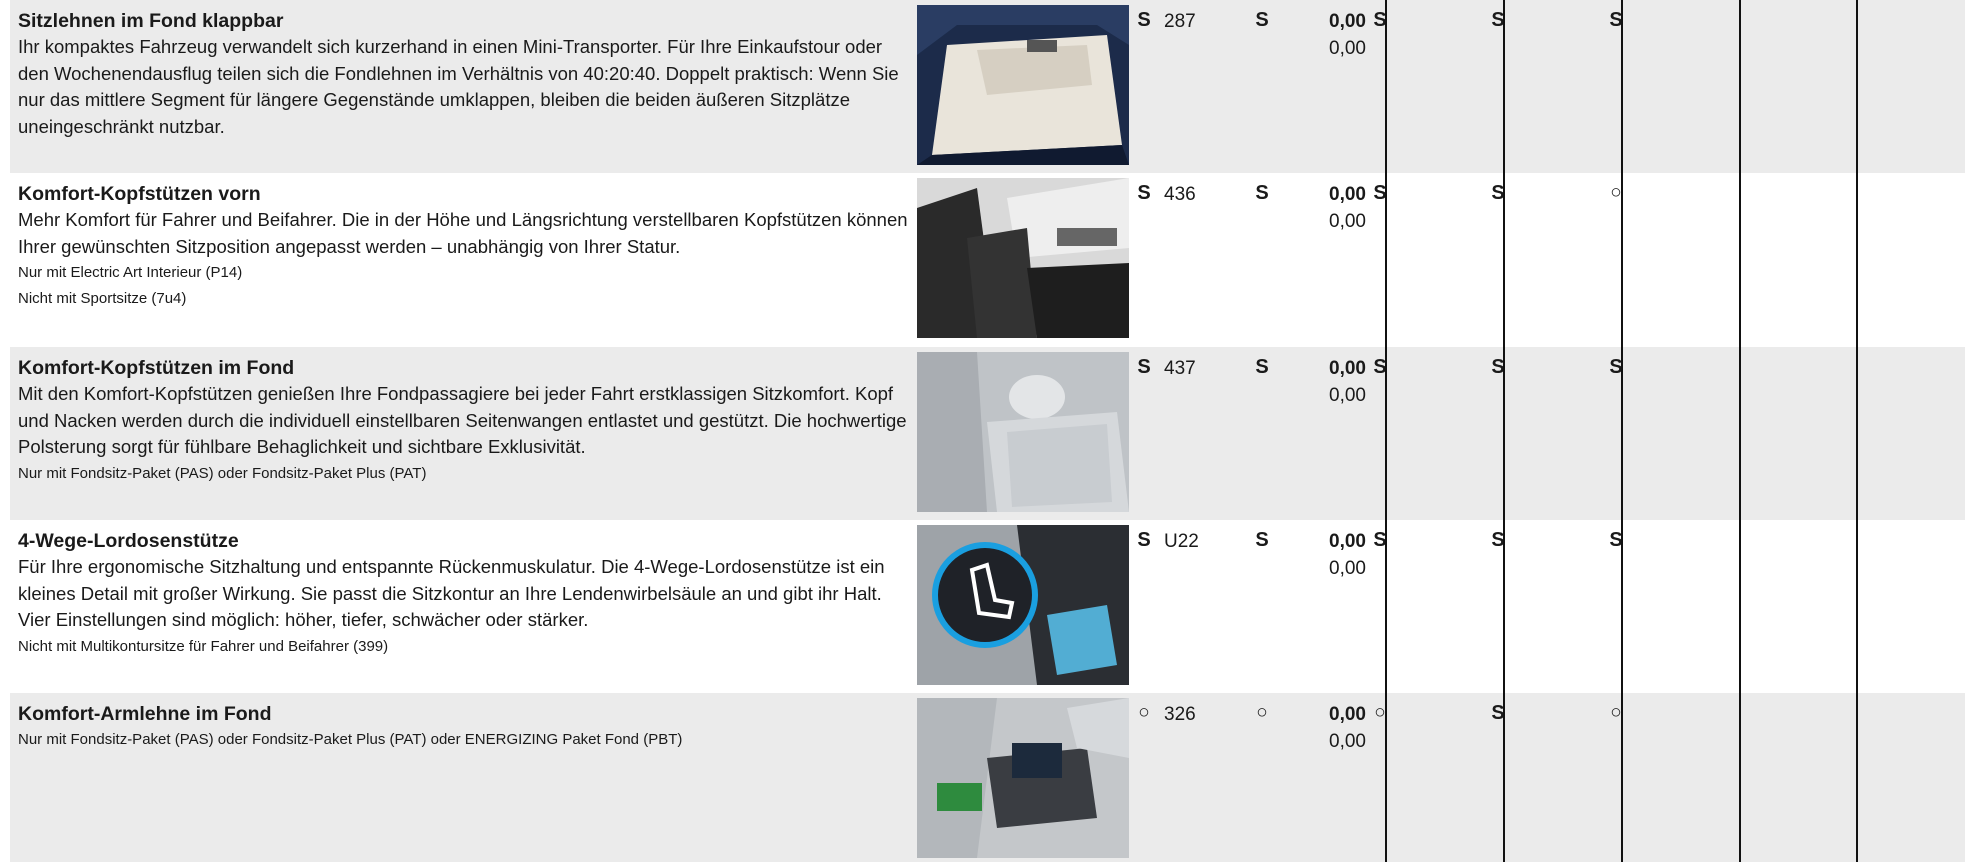 This screenshot has height=862, width=1965. What do you see at coordinates (1023, 85) in the screenshot?
I see `option-image-trunk` at bounding box center [1023, 85].